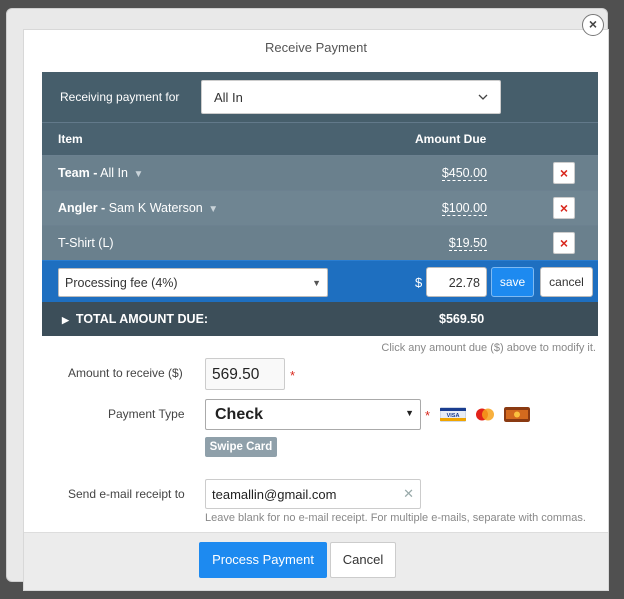  I want to click on table-header: Item Amount Due, so click(320, 138).